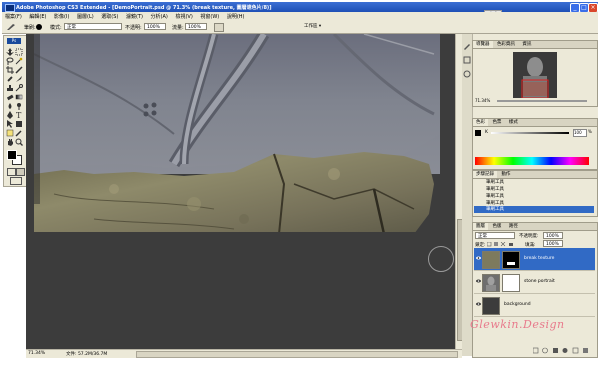  Describe the element at coordinates (478, 133) in the screenshot. I see `color-panel-foreground` at that location.